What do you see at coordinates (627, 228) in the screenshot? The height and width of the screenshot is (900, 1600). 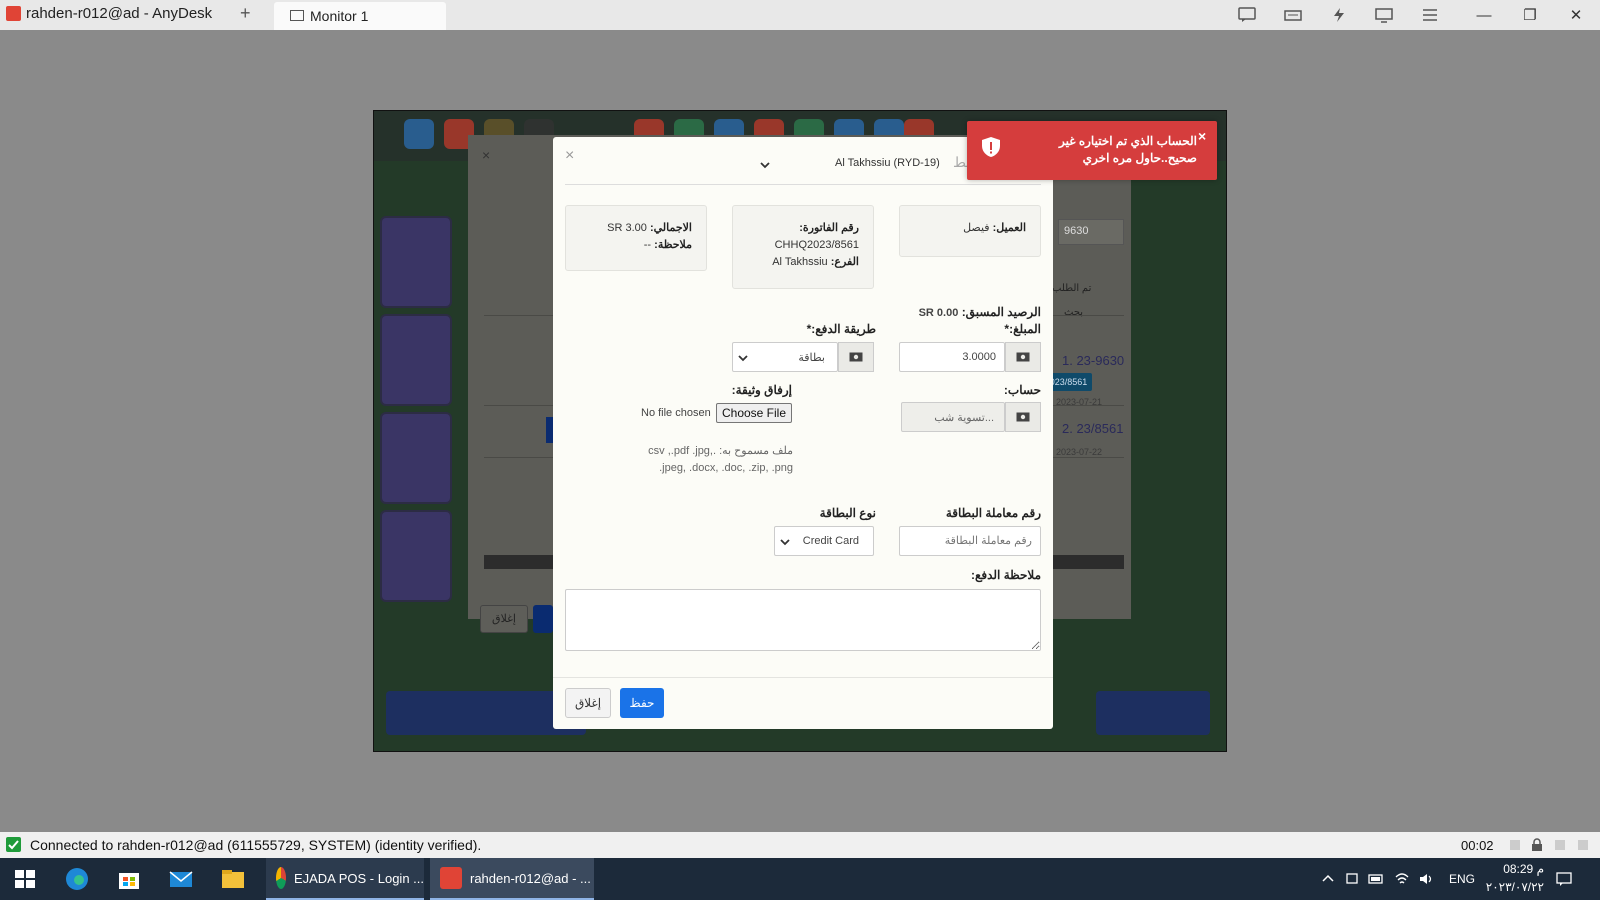 I see `total-value: SR 3.00` at bounding box center [627, 228].